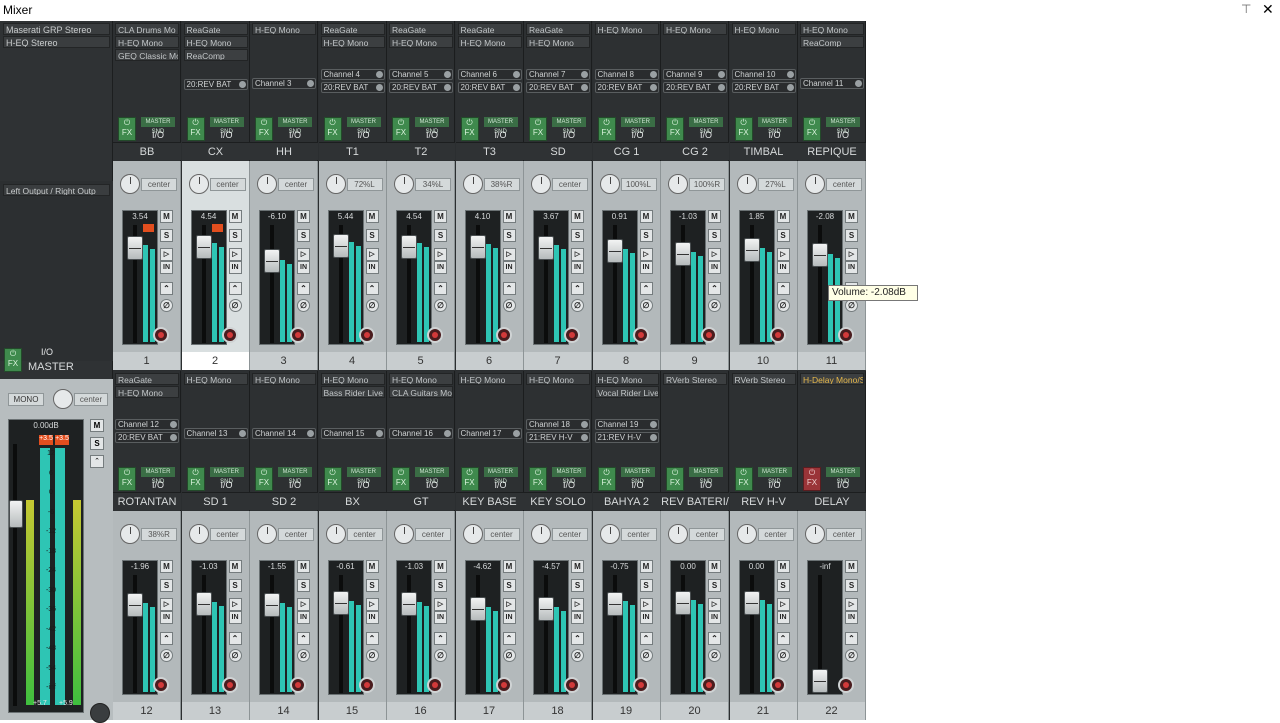 Image resolution: width=1280 pixels, height=723 pixels. I want to click on send-slot: 21:REV H-V, so click(626, 437).